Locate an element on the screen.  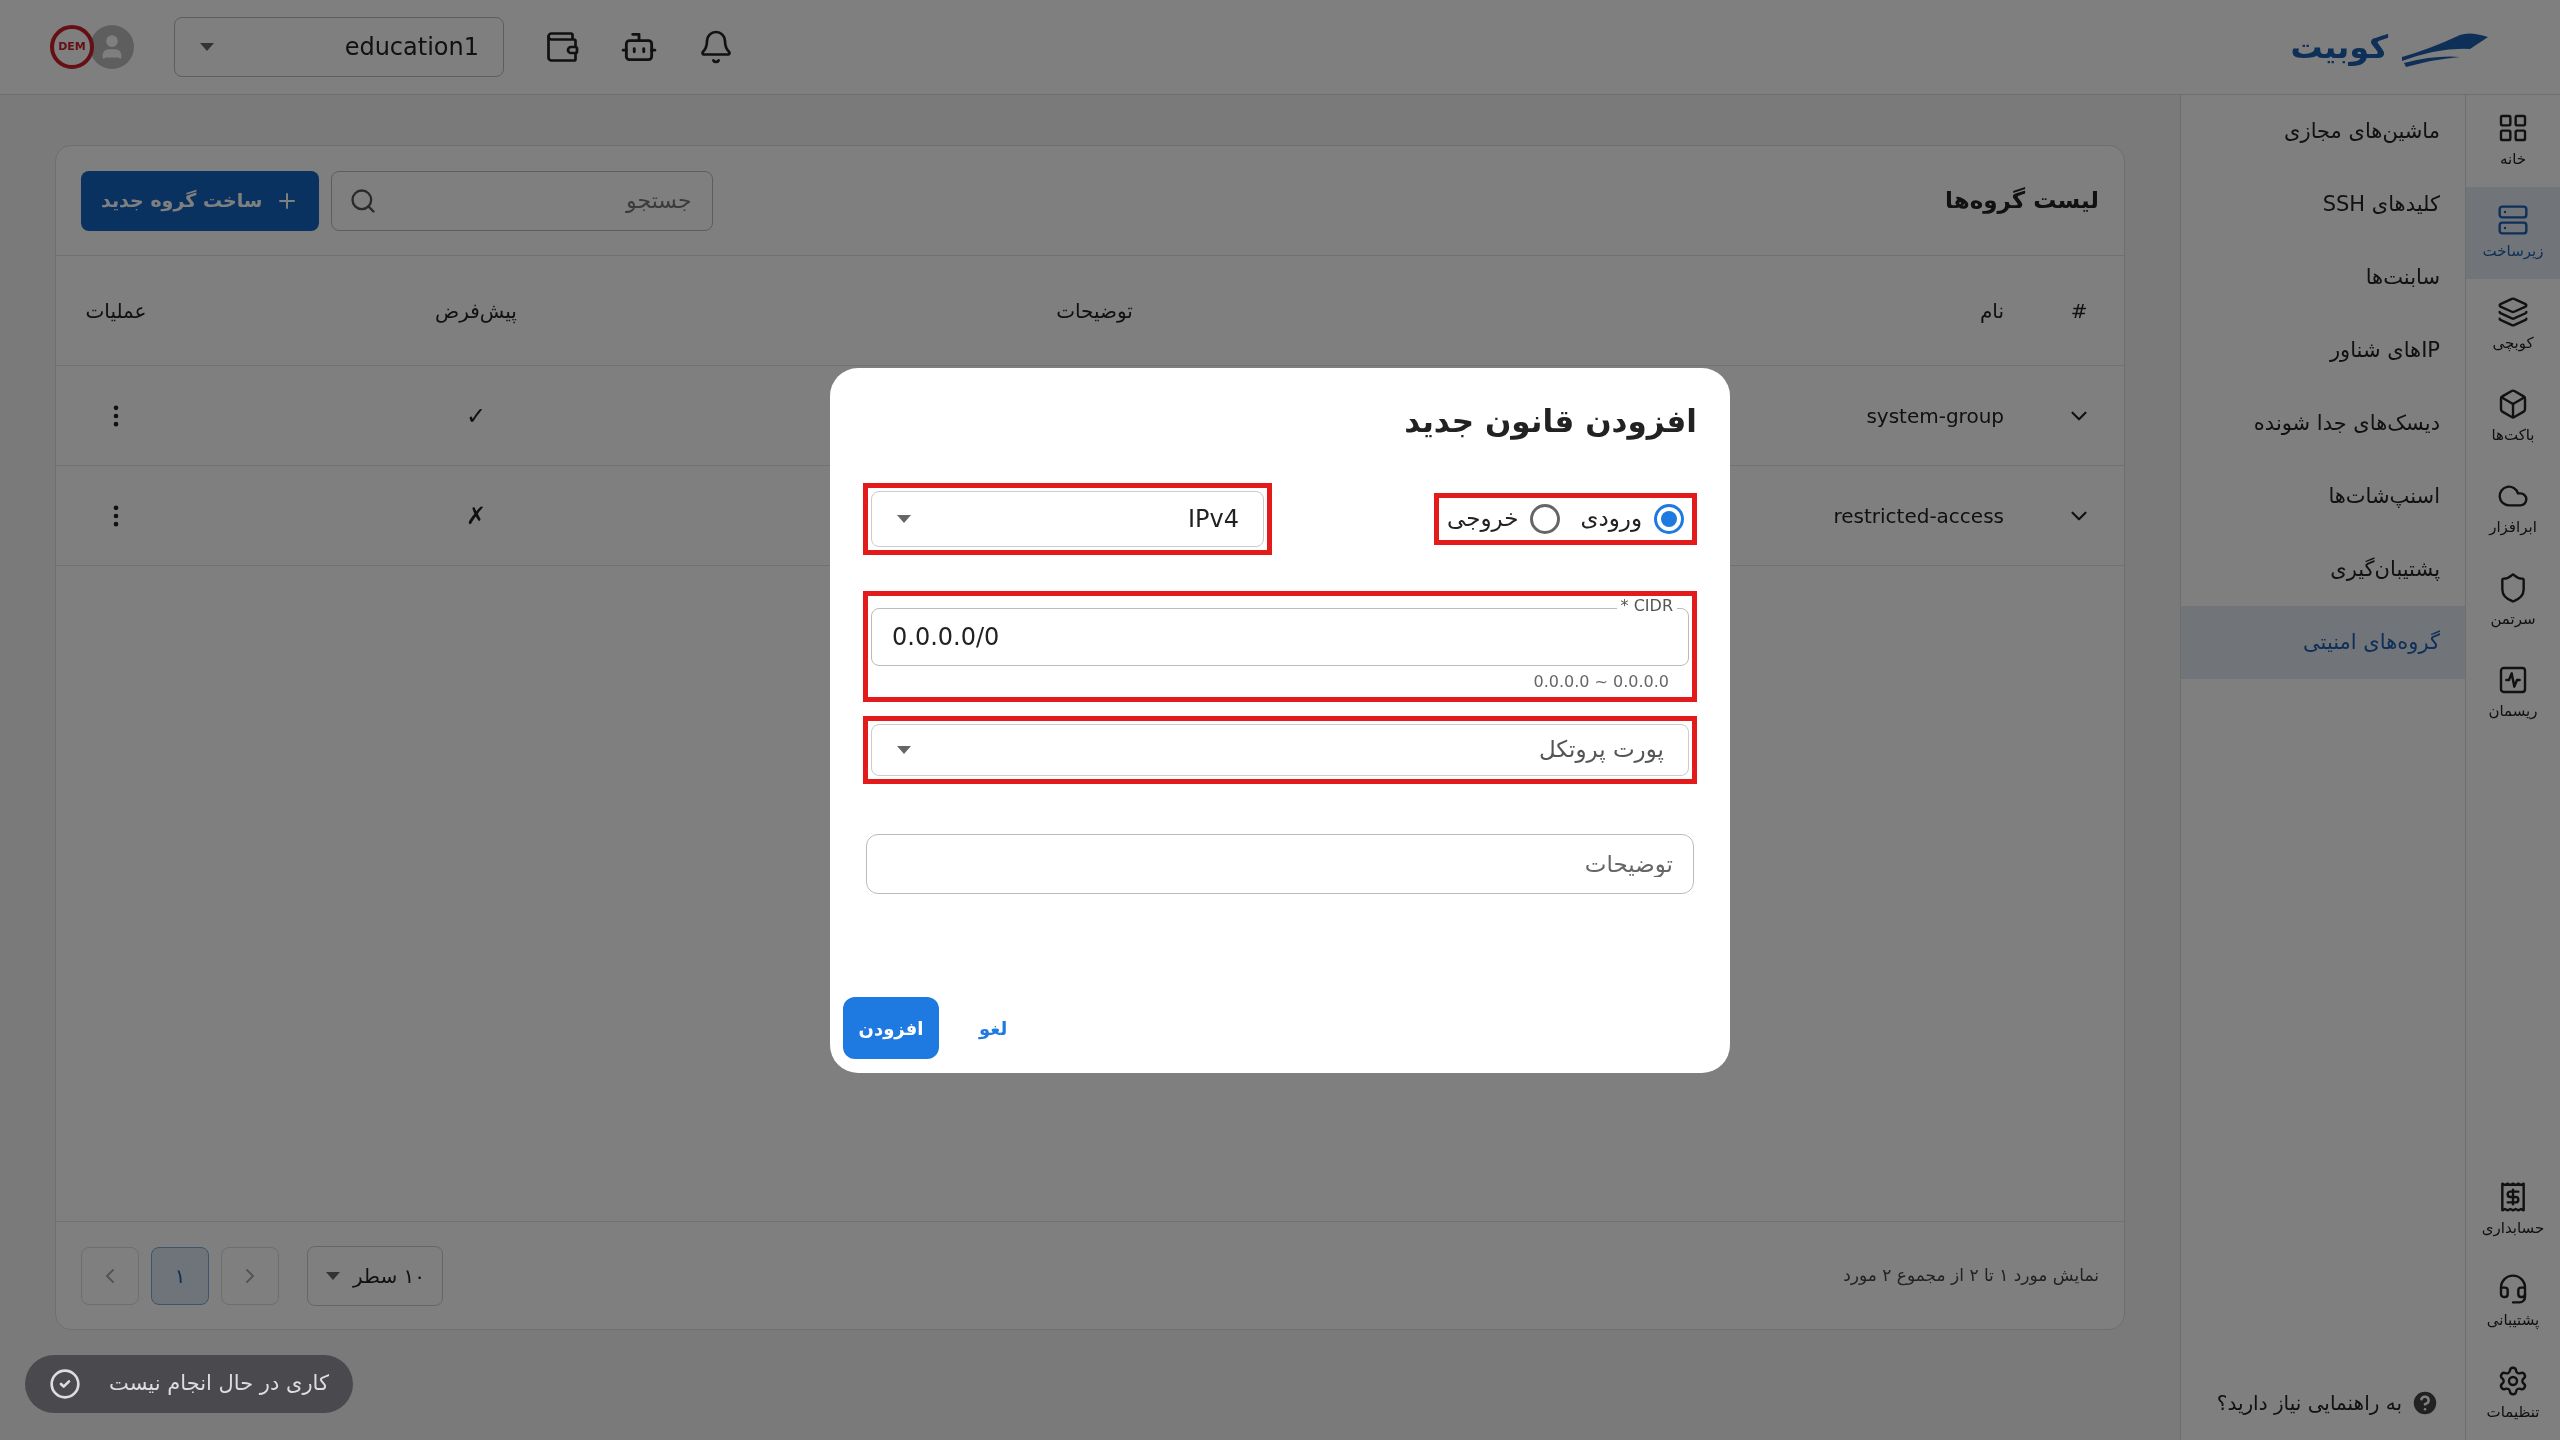
pagination-summary: نمایش مورد ۱ تا ۲ از مجموع ۲ مورد is located at coordinates (1971, 1275).